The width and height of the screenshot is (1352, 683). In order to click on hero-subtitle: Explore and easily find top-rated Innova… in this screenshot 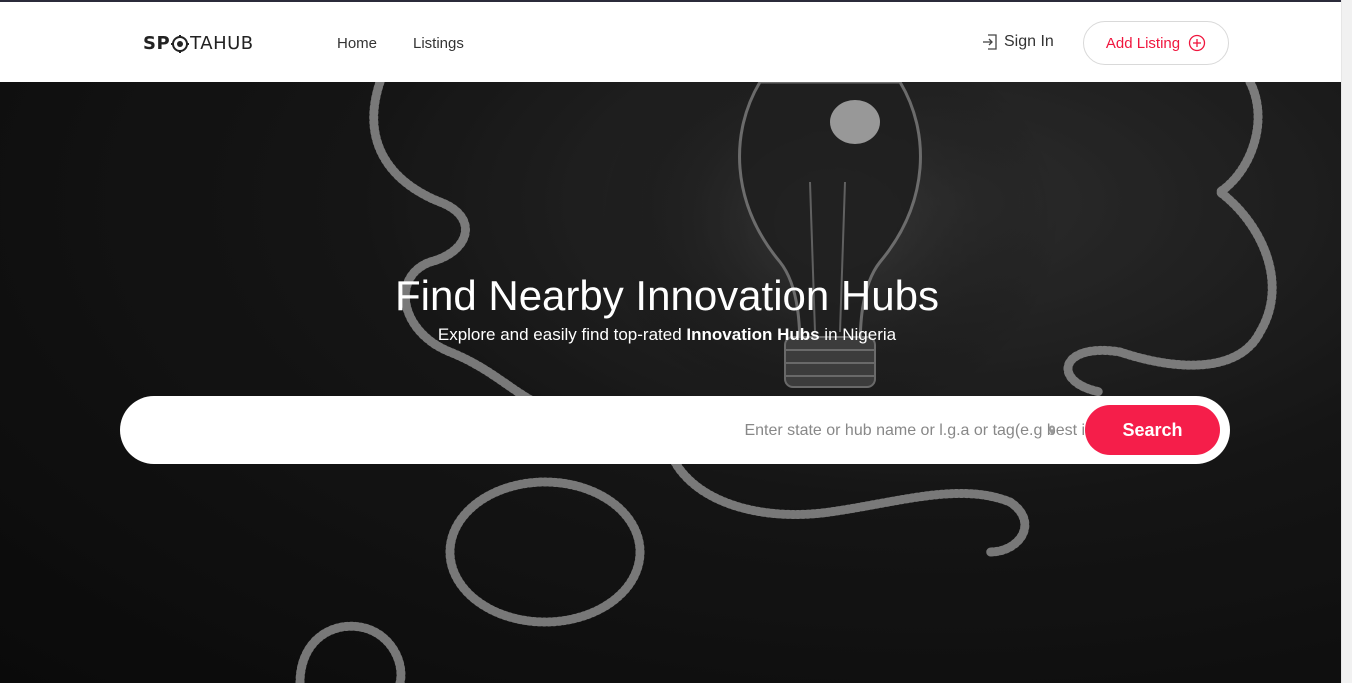, I will do `click(667, 335)`.